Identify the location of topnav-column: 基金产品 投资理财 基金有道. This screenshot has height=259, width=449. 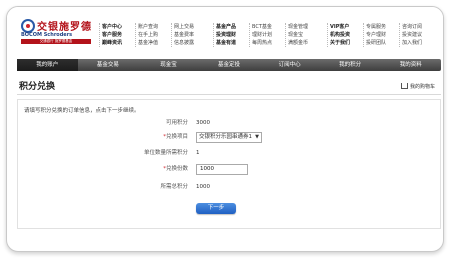
(233, 35).